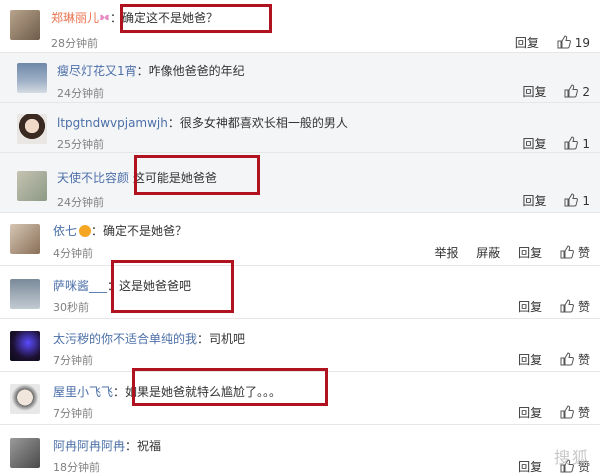  I want to click on comment-text: 祝福, so click(149, 446).